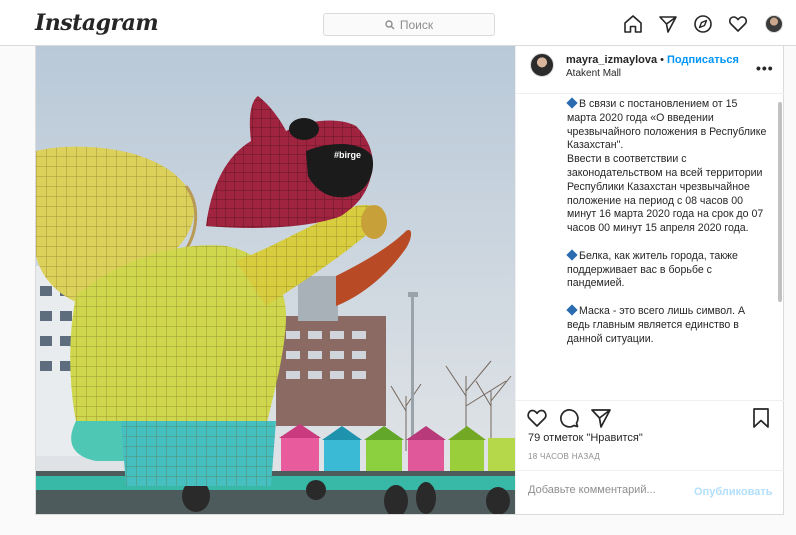  I want to click on author-username: mayra_izmaylova, so click(611, 60).